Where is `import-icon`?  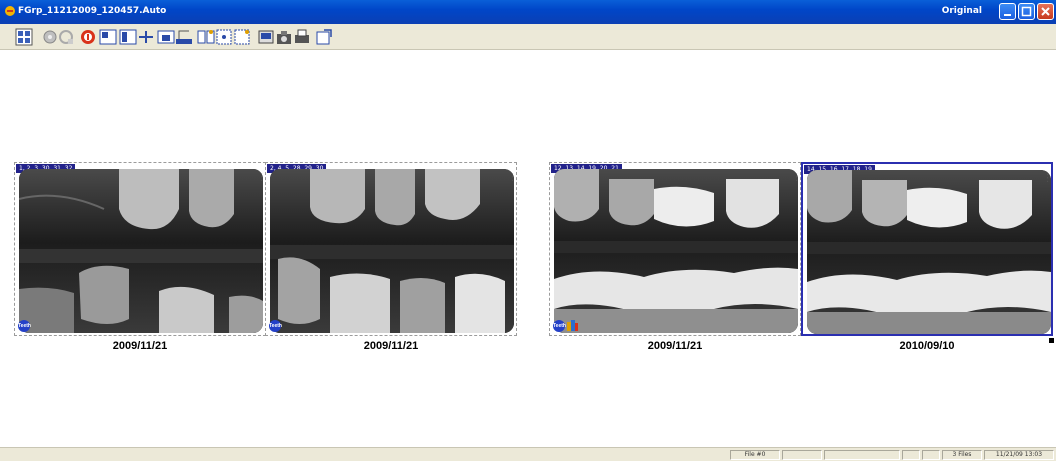
import-icon is located at coordinates (266, 37).